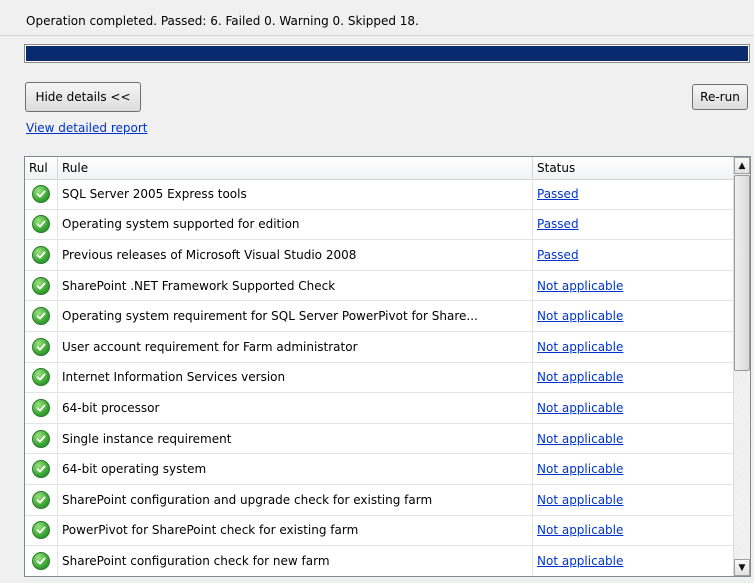  What do you see at coordinates (633, 168) in the screenshot?
I see `column-header-status: Status` at bounding box center [633, 168].